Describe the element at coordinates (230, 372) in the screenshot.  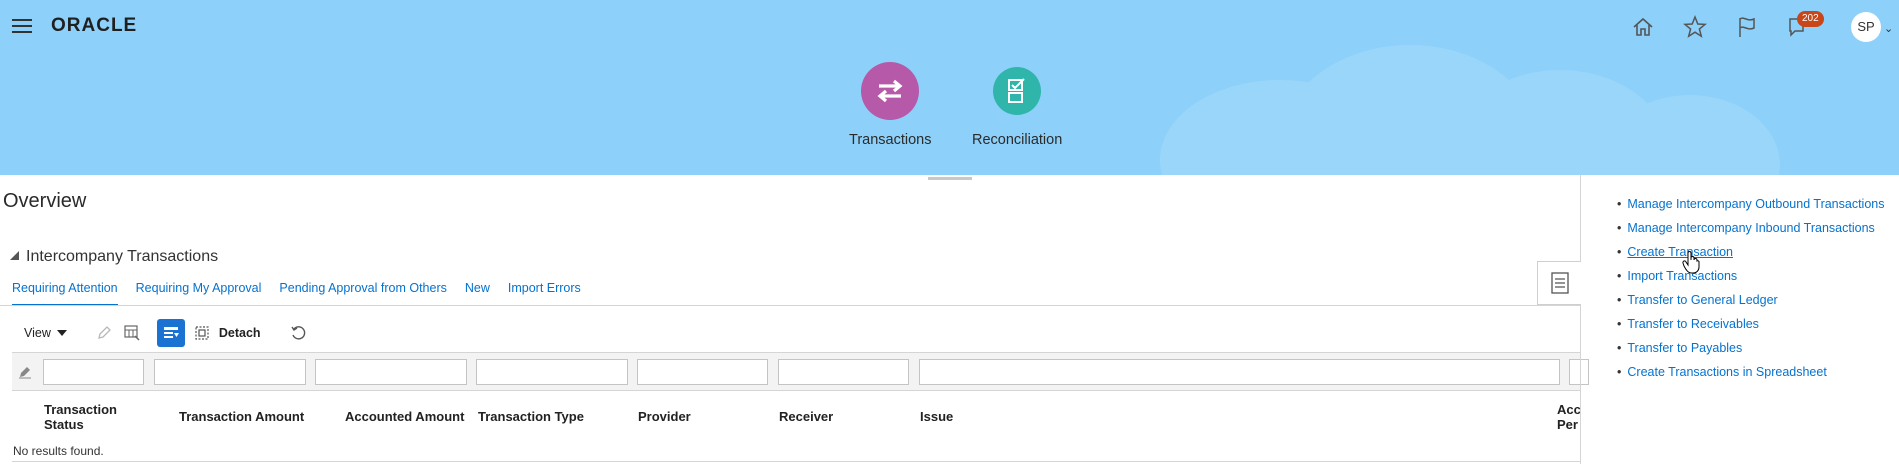
I see `filter-transaction-amount` at that location.